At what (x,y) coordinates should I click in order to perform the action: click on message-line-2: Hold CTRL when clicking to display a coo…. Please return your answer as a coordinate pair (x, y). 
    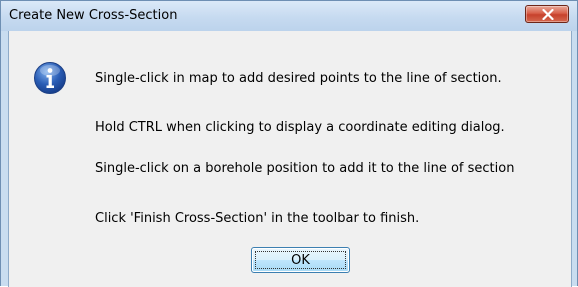
    Looking at the image, I should click on (300, 127).